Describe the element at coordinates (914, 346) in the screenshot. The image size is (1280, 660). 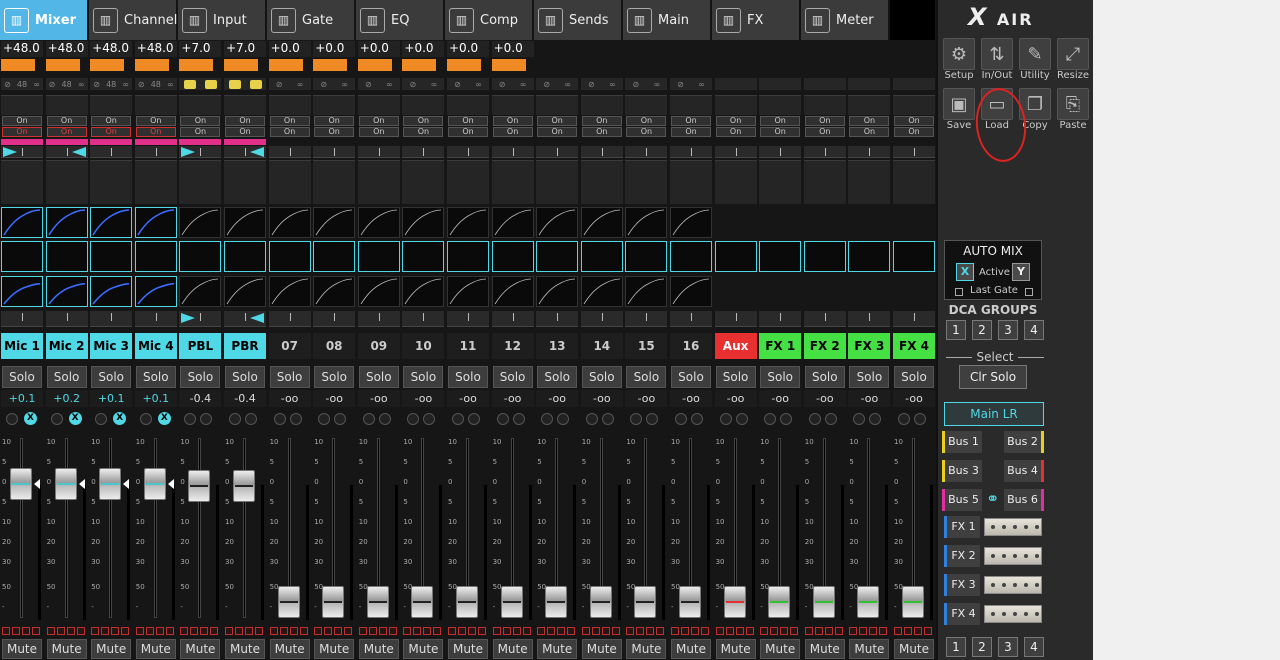
I see `channel-name: FX 4` at that location.